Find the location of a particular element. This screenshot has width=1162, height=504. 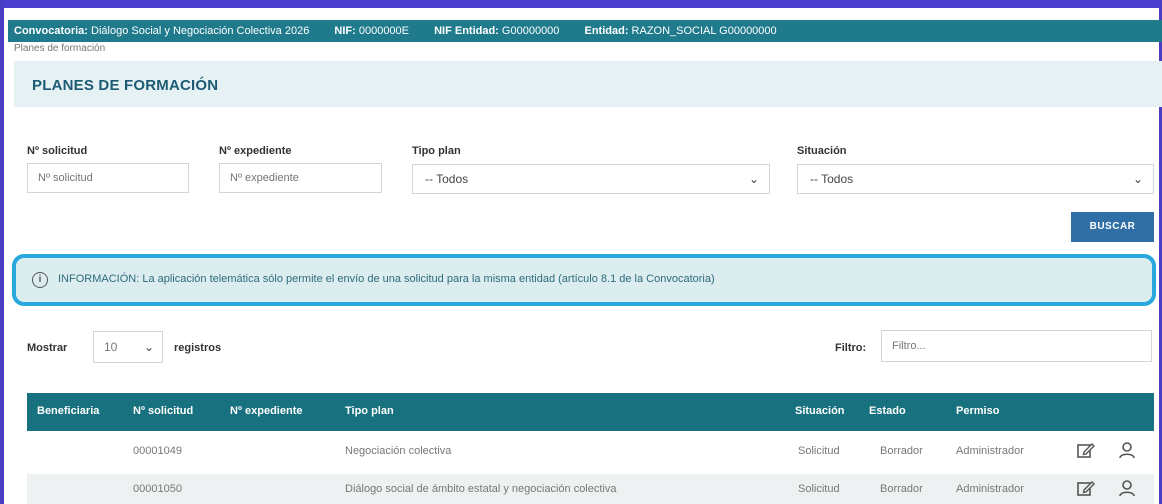

solicitud-input is located at coordinates (108, 178).